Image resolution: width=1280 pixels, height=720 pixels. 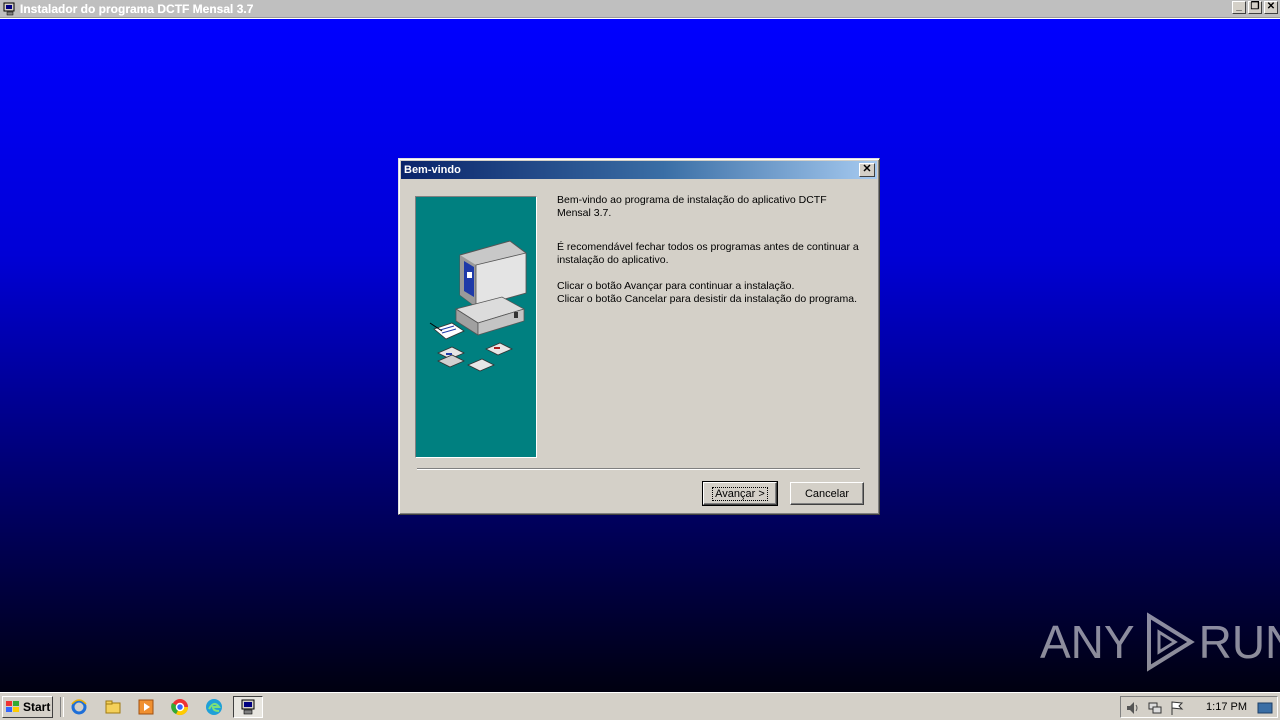 What do you see at coordinates (79, 707) in the screenshot?
I see `ie-icon` at bounding box center [79, 707].